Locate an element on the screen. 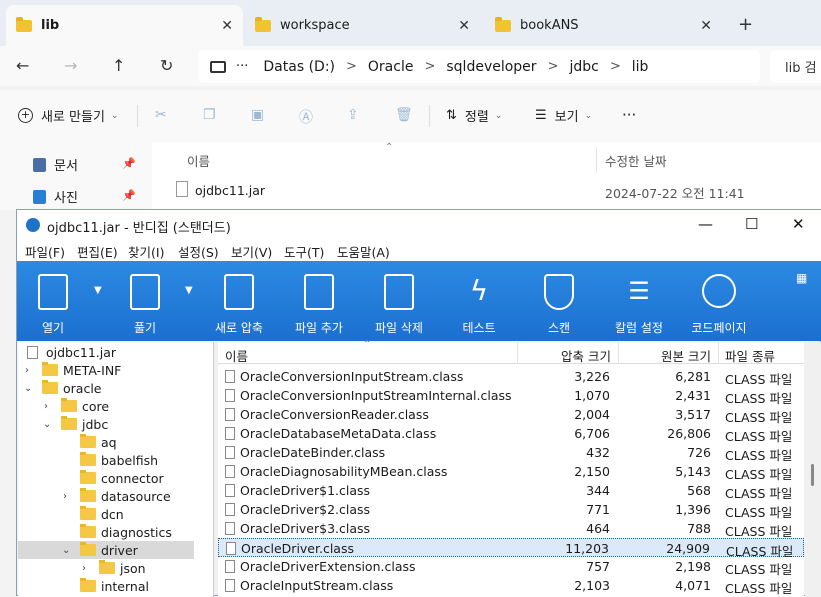 This screenshot has width=821, height=597. back-icon: ← is located at coordinates (22, 65).